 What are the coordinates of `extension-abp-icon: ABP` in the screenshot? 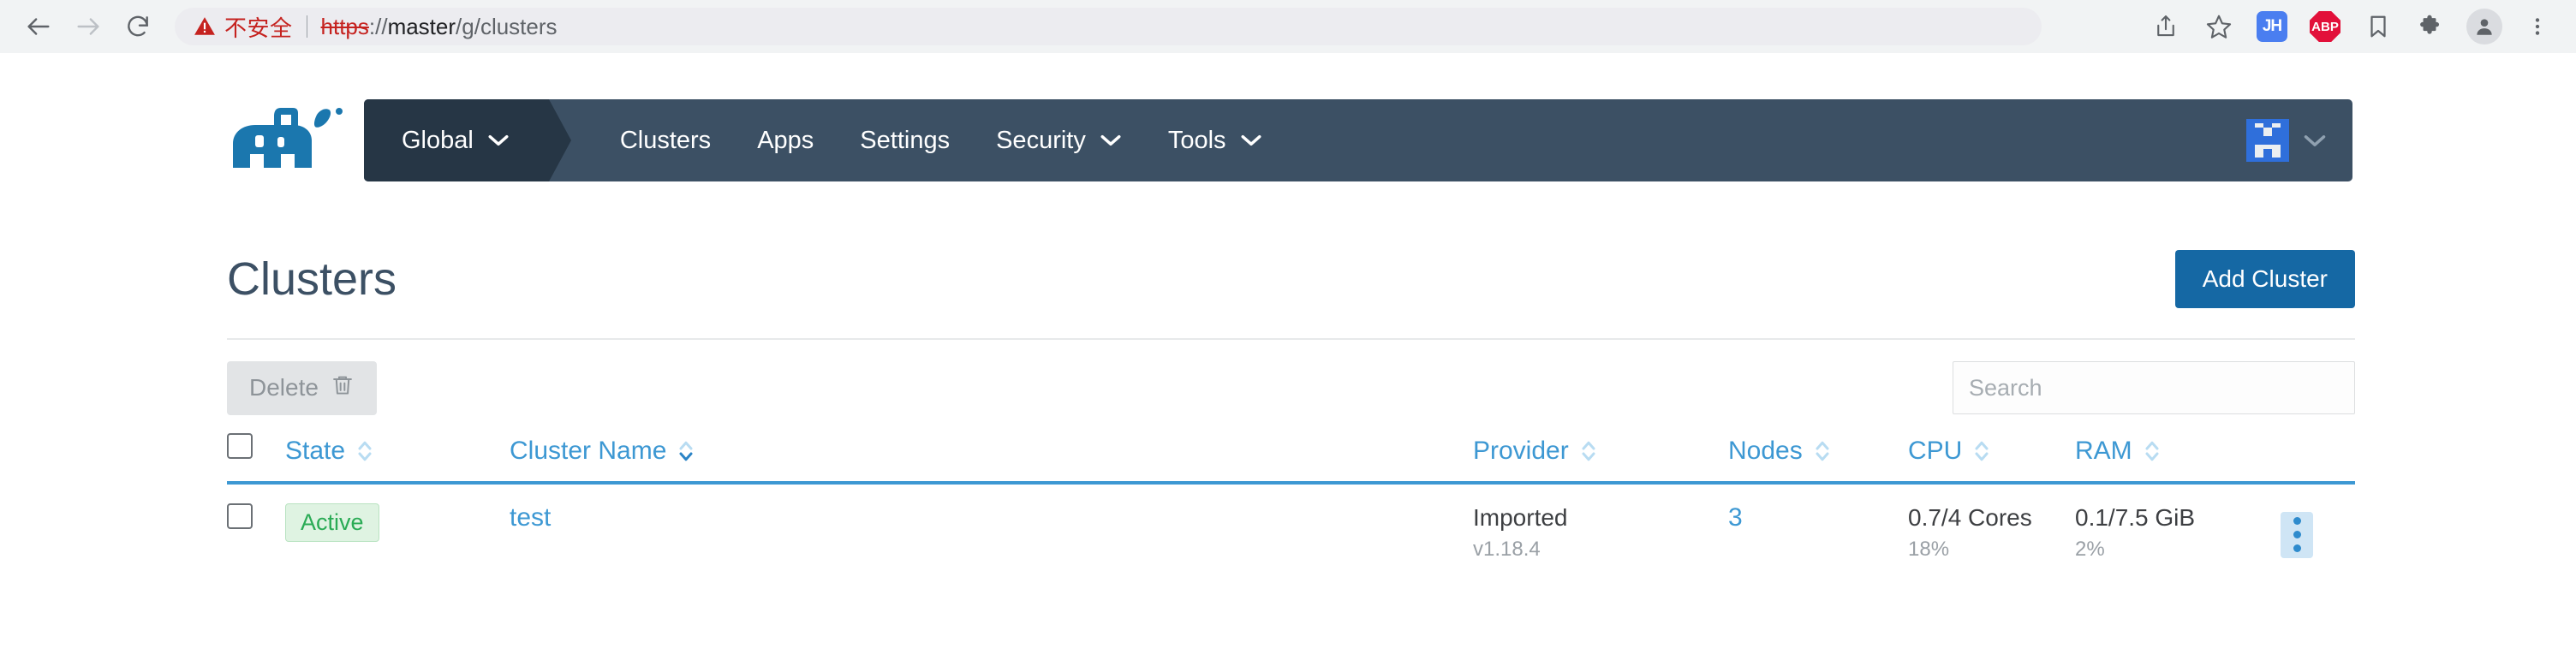 It's located at (2326, 27).